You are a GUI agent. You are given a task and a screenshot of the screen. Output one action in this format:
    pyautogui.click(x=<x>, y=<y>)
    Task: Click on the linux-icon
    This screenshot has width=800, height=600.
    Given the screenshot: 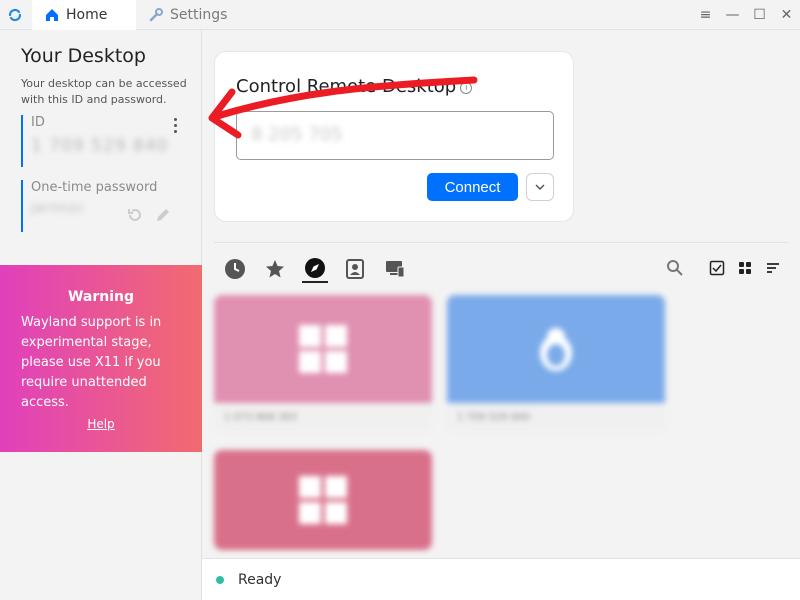 What is the action you would take?
    pyautogui.click(x=556, y=349)
    